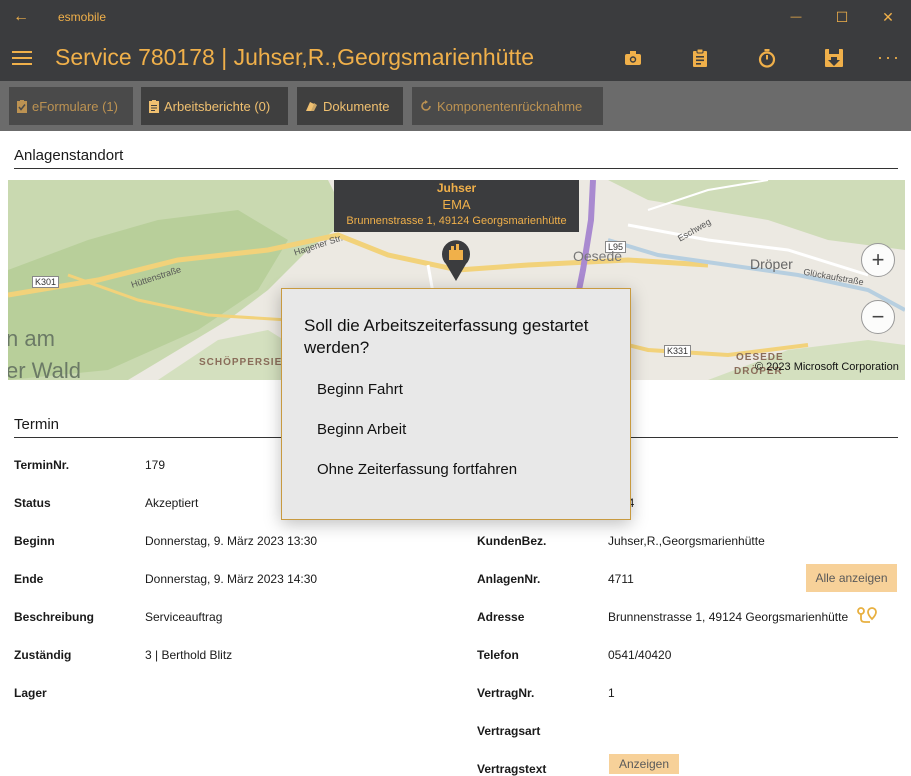 Image resolution: width=911 pixels, height=776 pixels. Describe the element at coordinates (456, 188) in the screenshot. I see `pin-name: Juhser` at that location.